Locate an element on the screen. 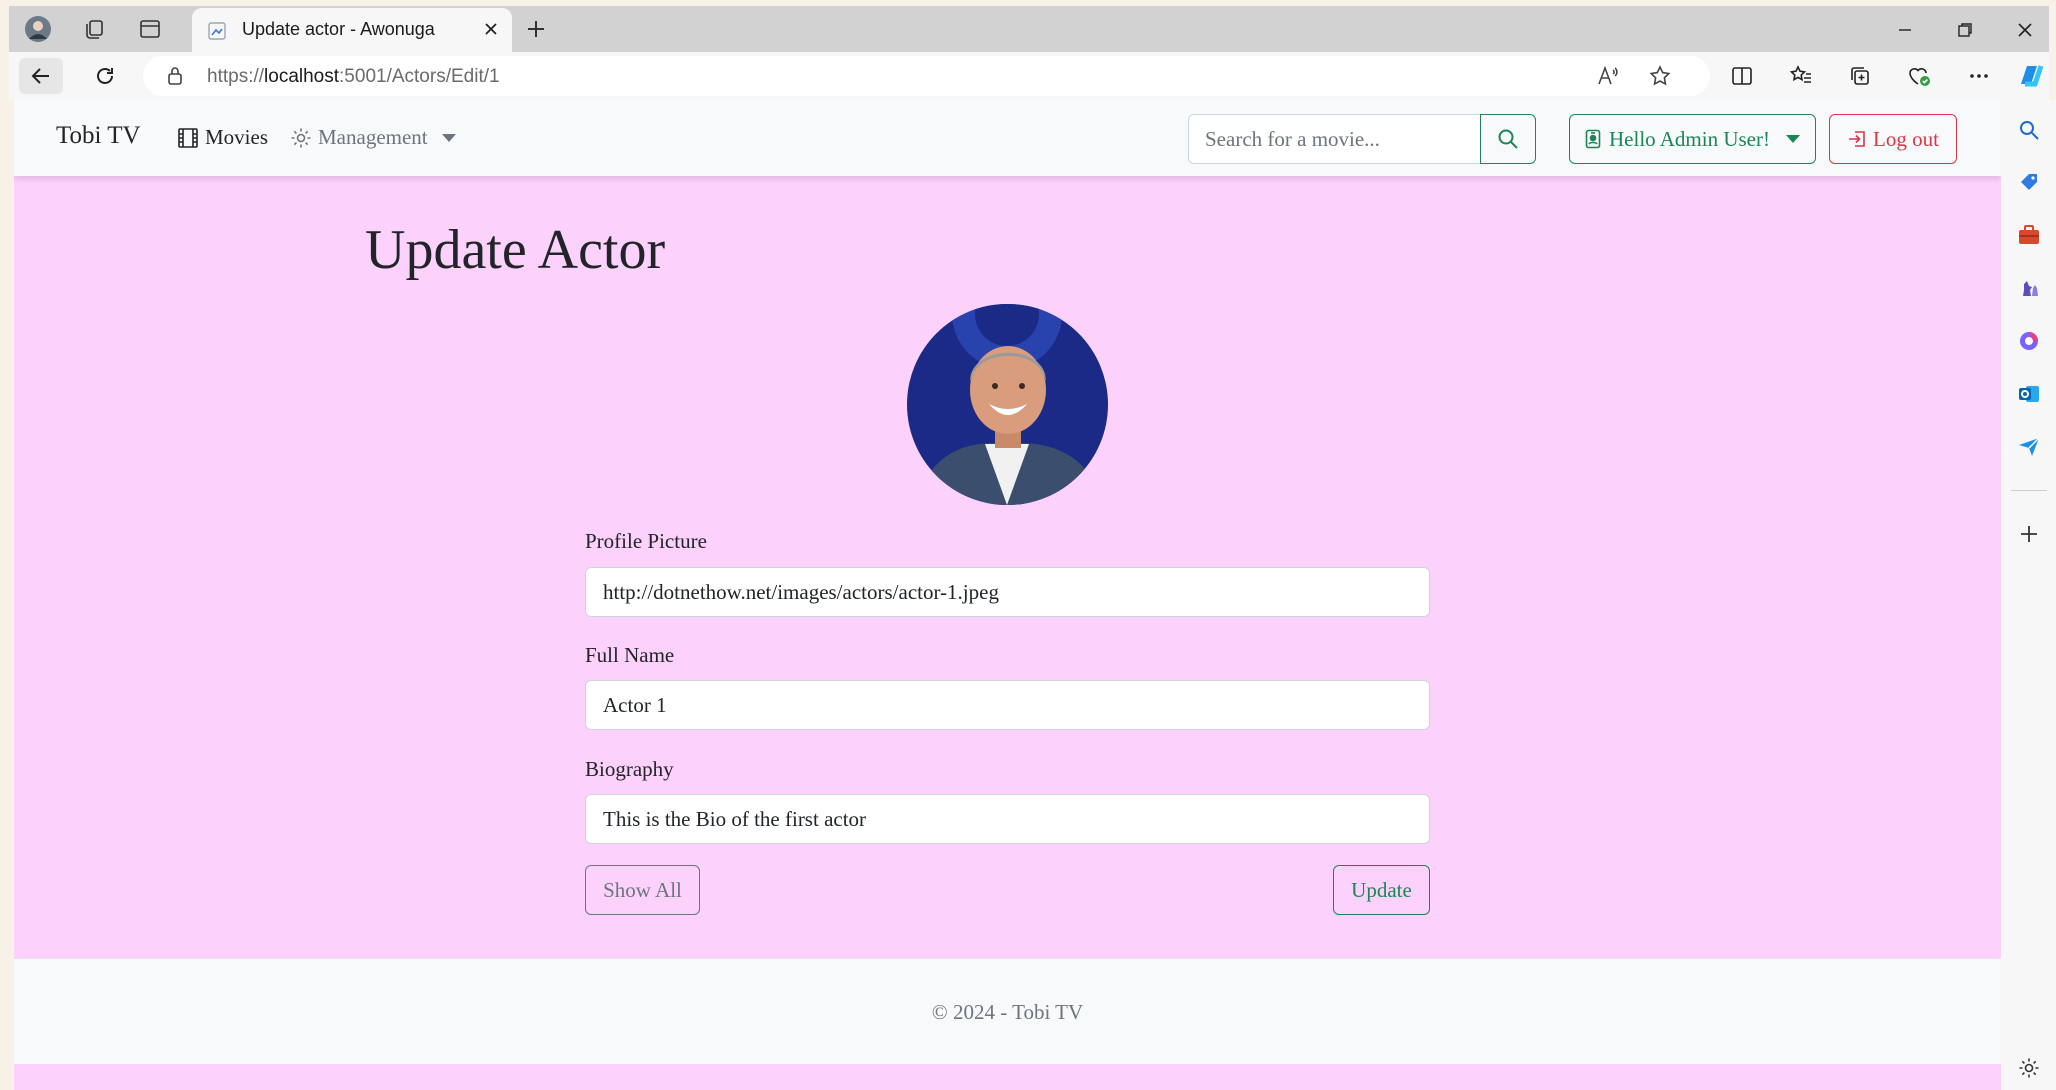 The width and height of the screenshot is (2056, 1090). tab-title: Update actor - Awonuga is located at coordinates (338, 29).